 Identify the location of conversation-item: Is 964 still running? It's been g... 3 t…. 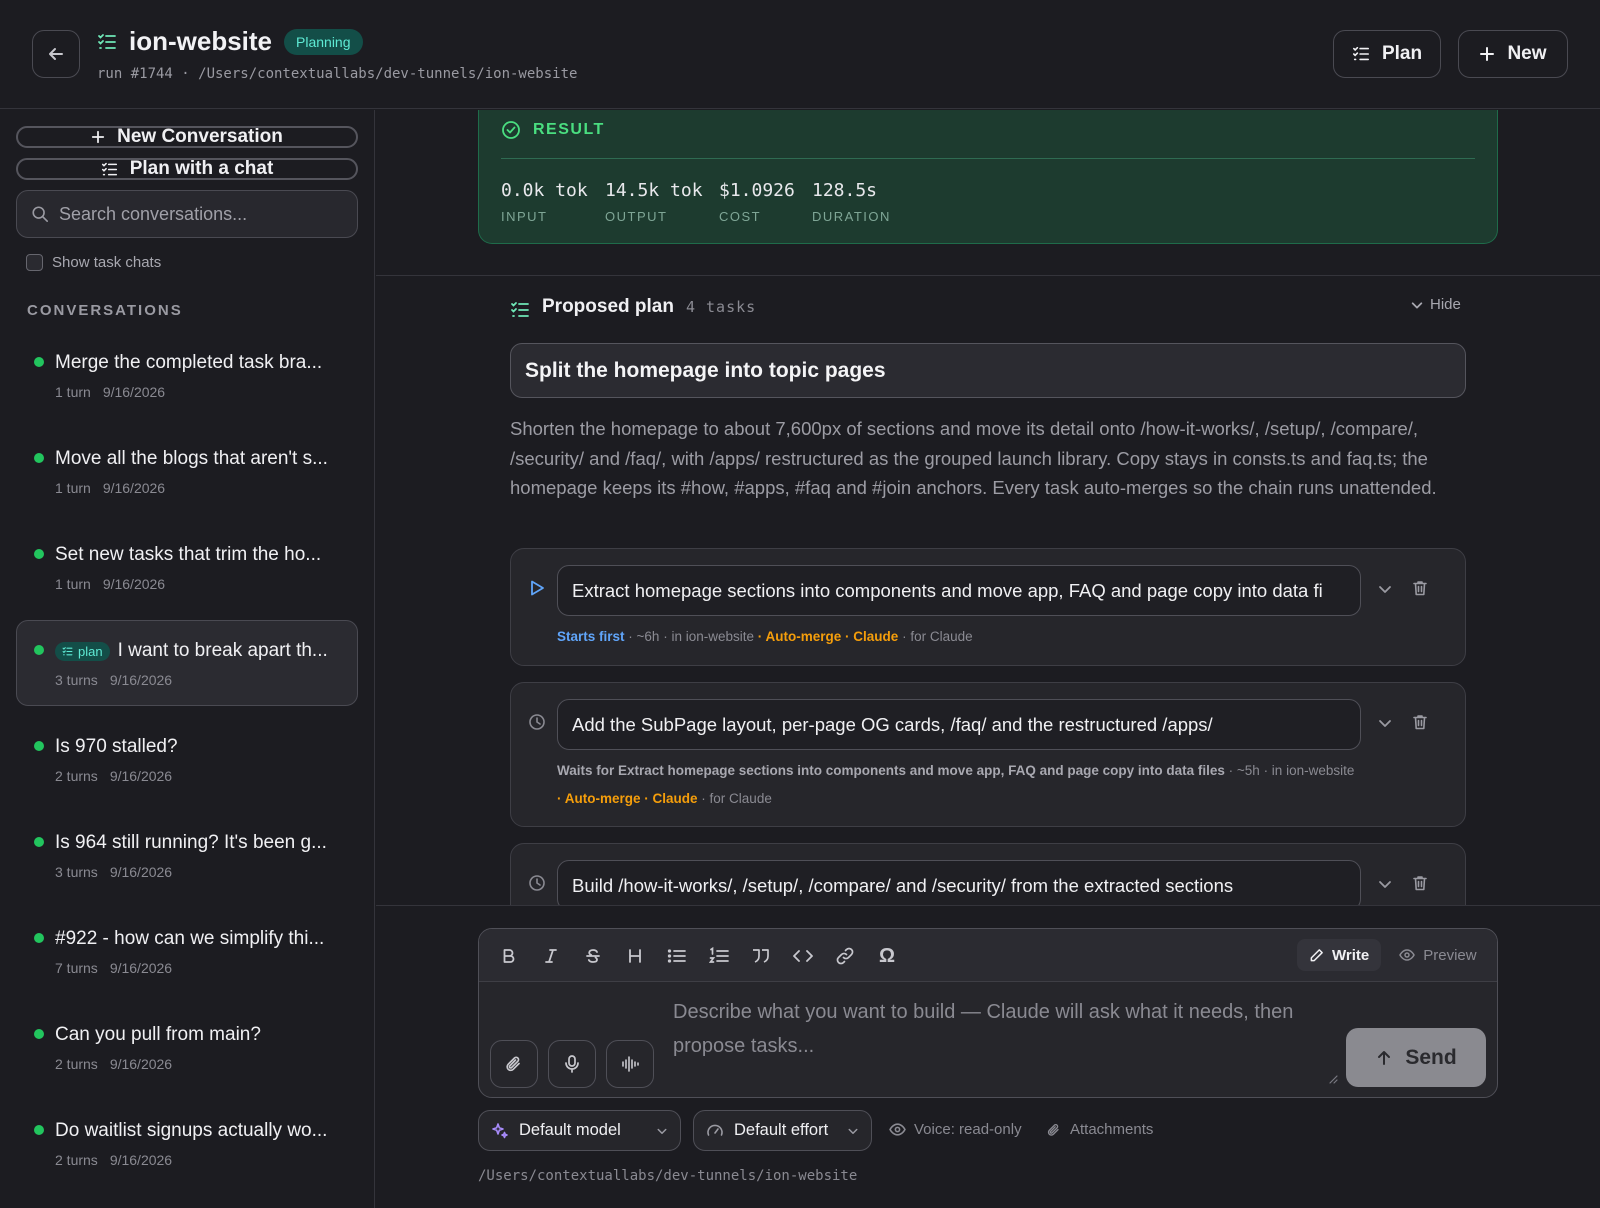
(187, 855).